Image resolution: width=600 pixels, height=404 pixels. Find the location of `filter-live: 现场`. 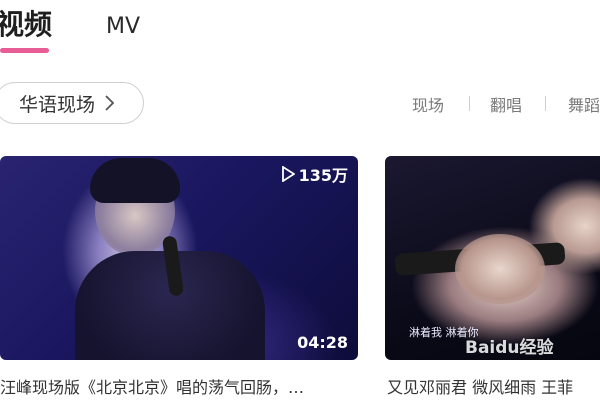

filter-live: 现场 is located at coordinates (428, 104).